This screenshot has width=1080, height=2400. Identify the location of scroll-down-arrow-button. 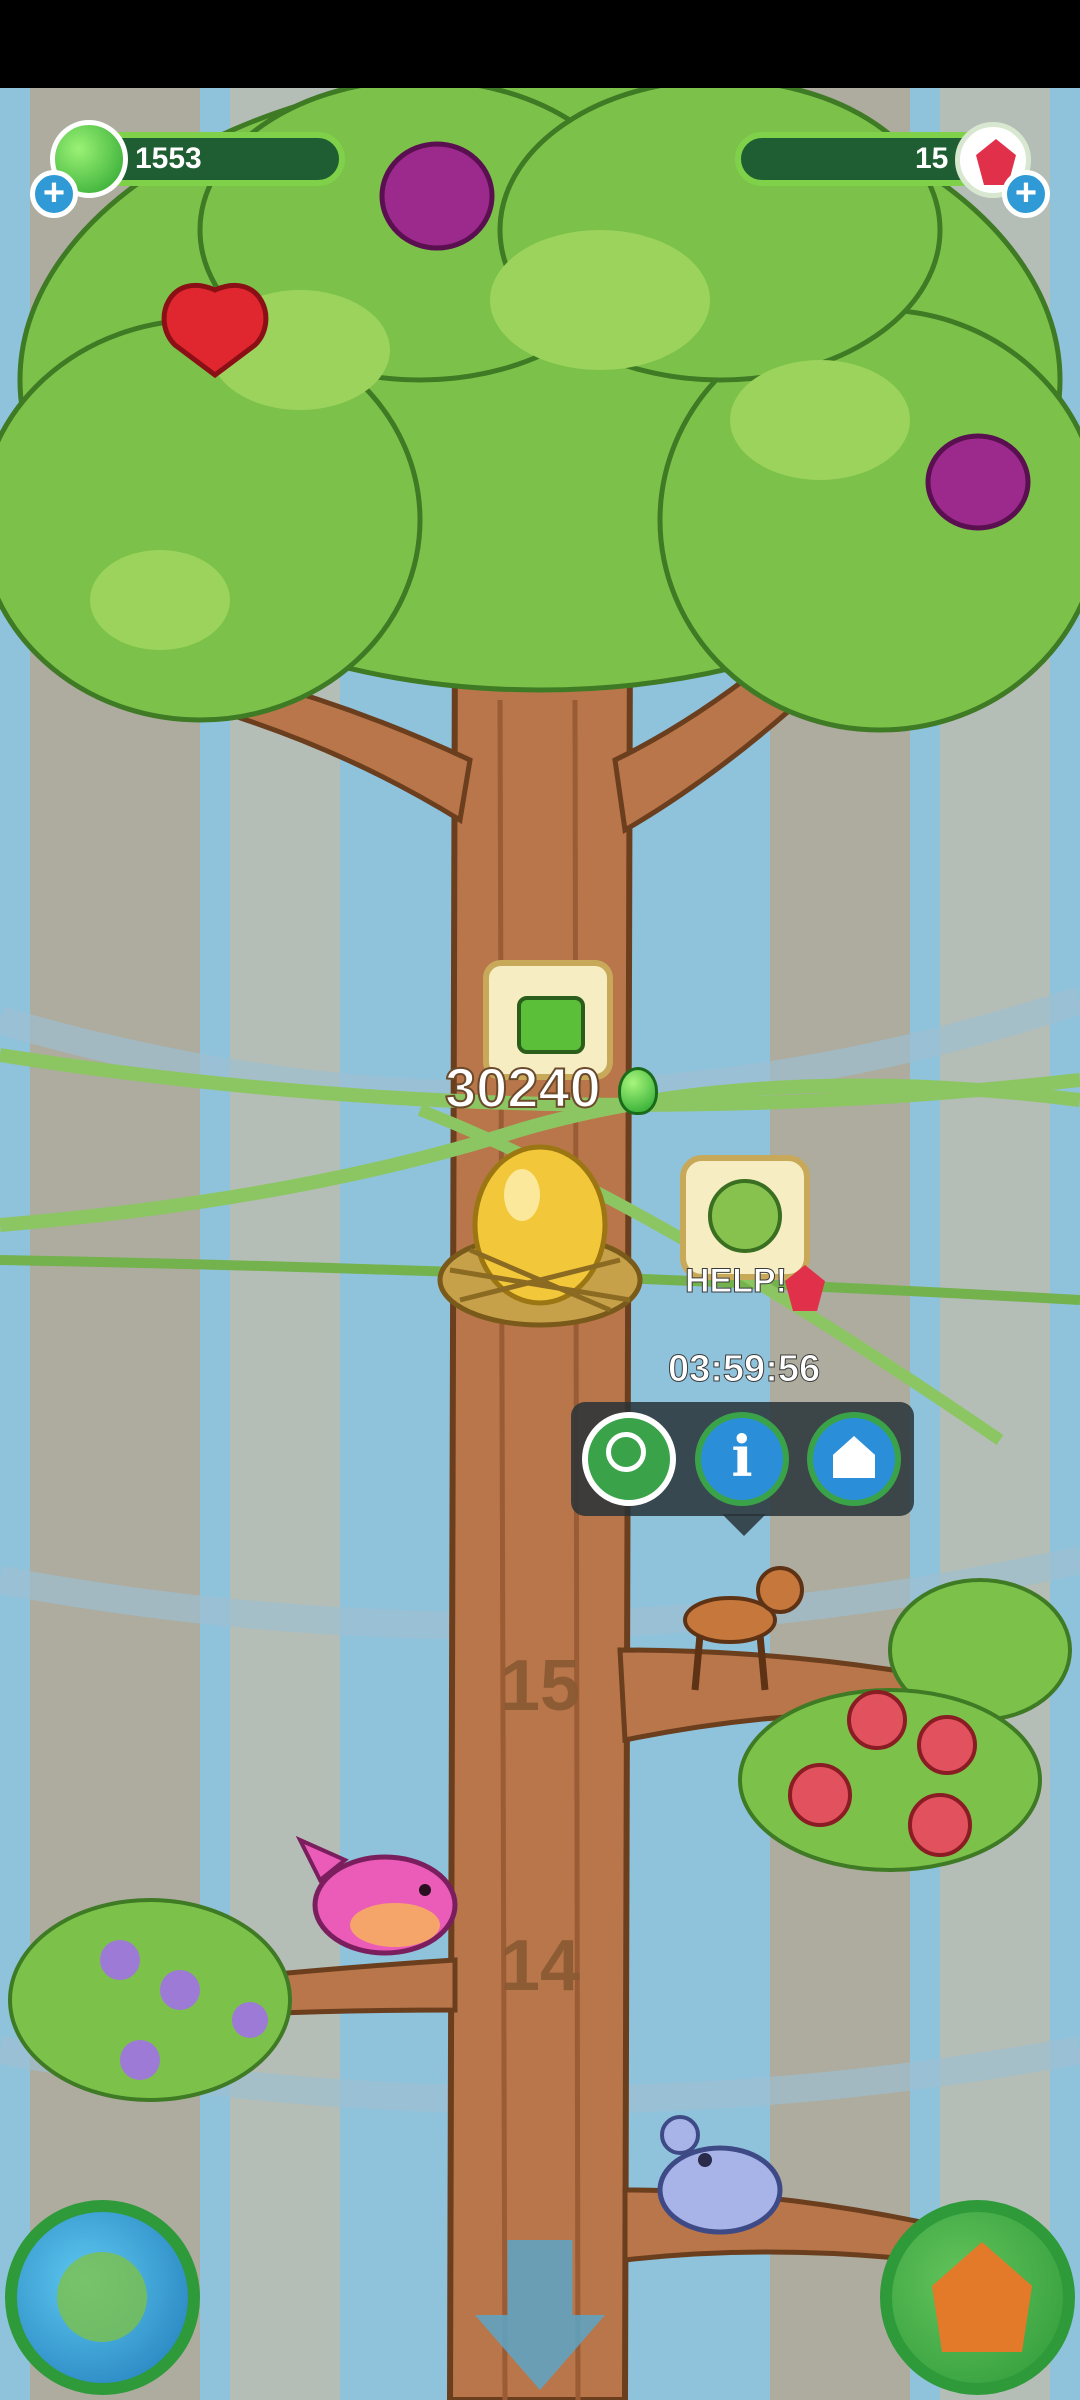
(540, 2315).